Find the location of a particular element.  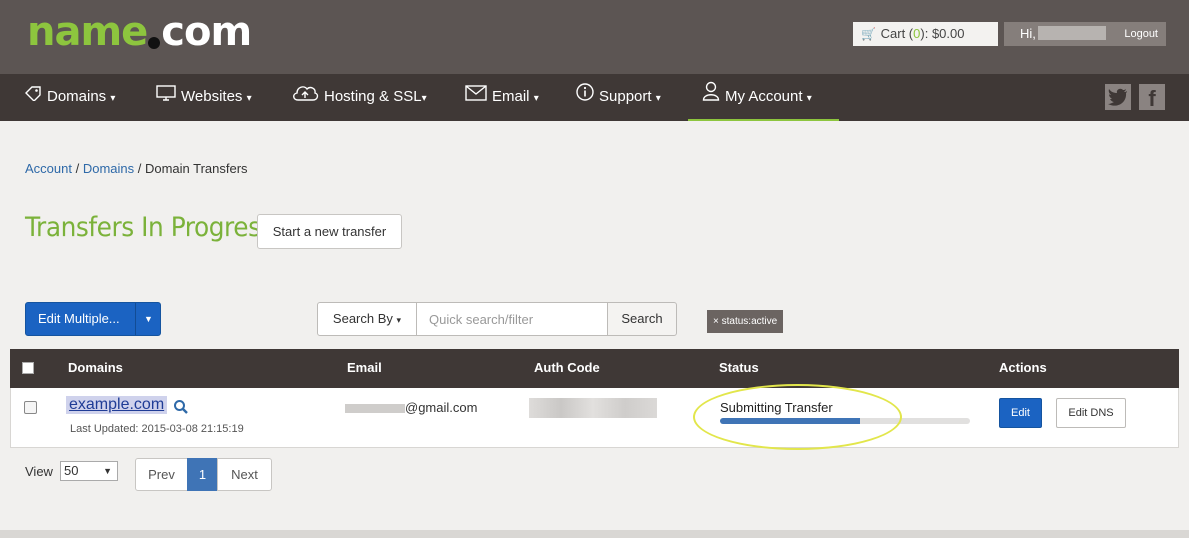

cloud-icon is located at coordinates (305, 97).